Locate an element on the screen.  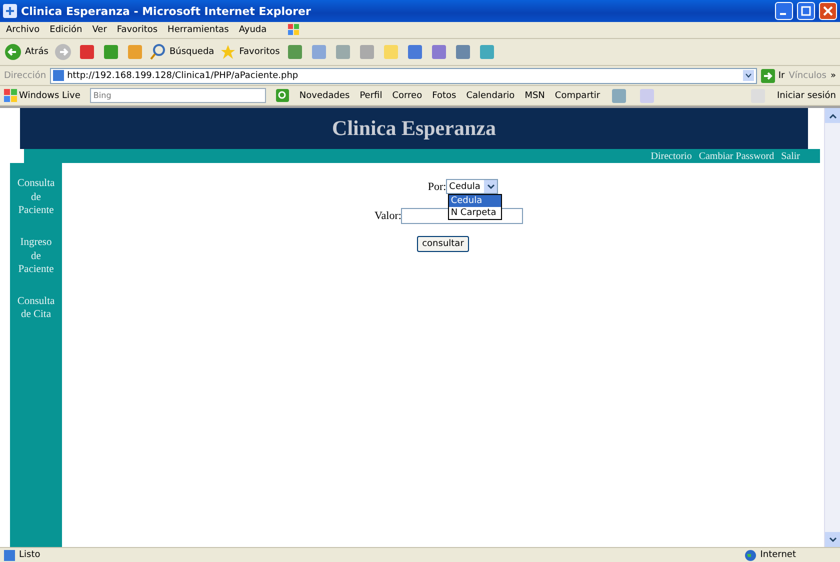
scroll-down-icon is located at coordinates (832, 539).